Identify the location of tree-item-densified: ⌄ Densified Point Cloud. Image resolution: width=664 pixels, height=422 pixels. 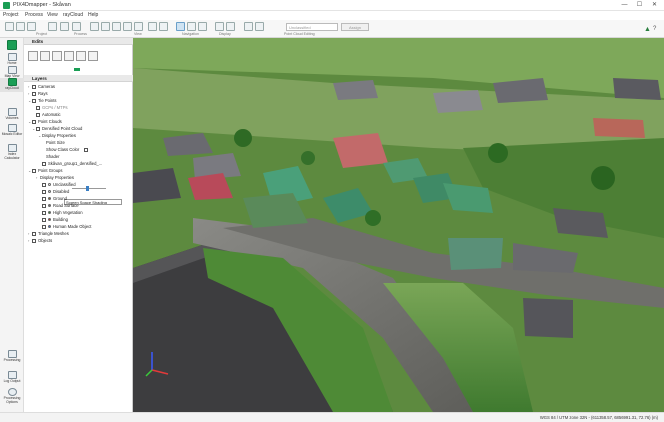
(57, 129).